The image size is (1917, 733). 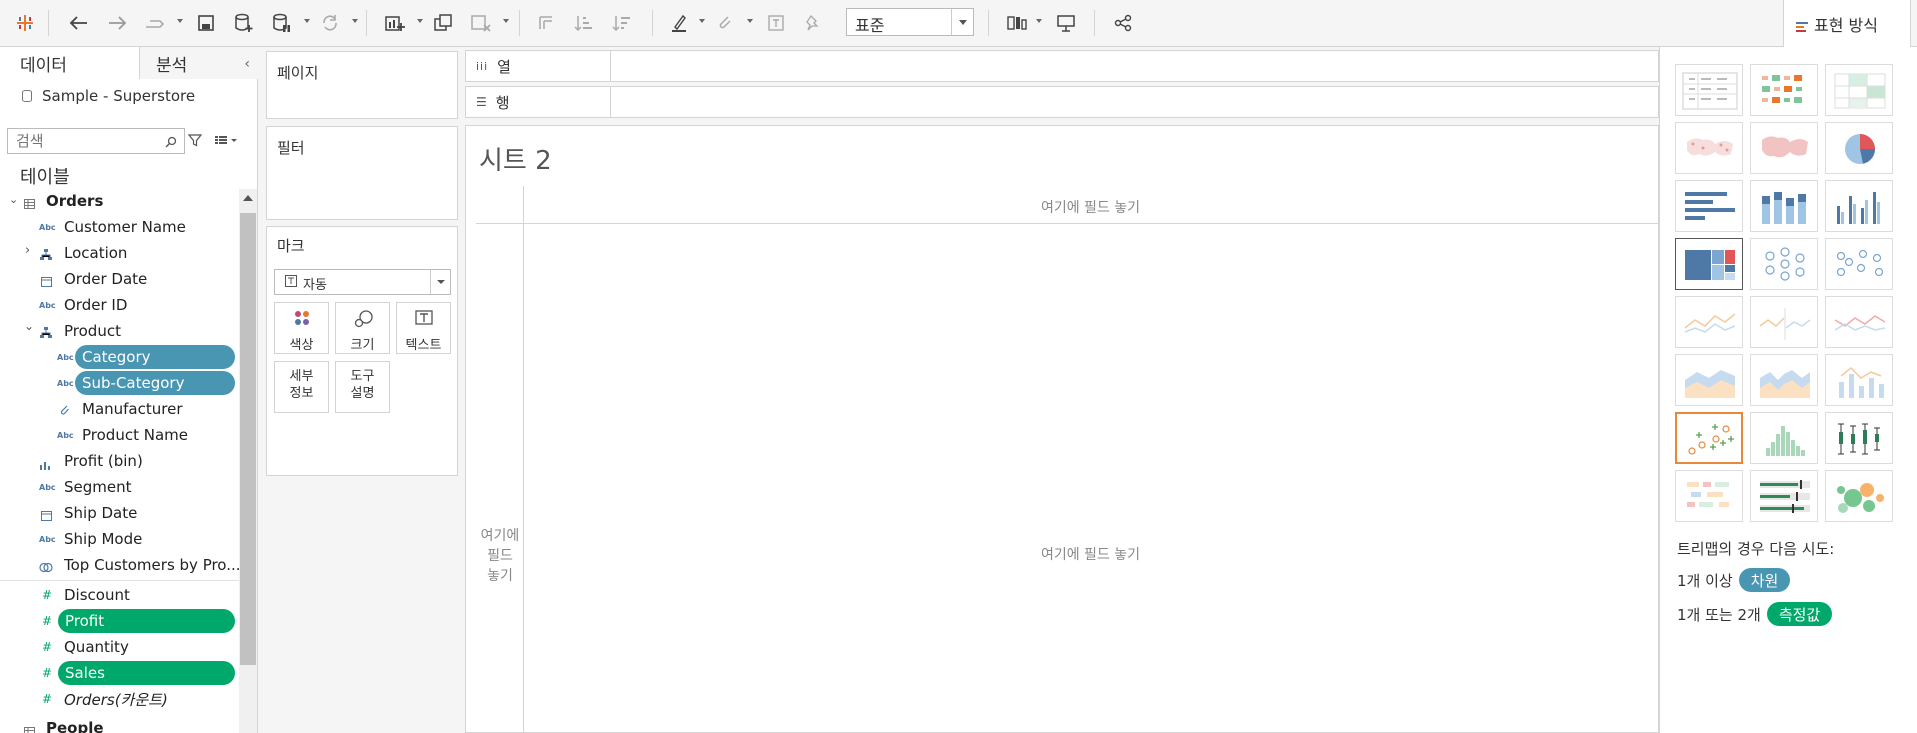 I want to click on fix-axes-icon, so click(x=813, y=23).